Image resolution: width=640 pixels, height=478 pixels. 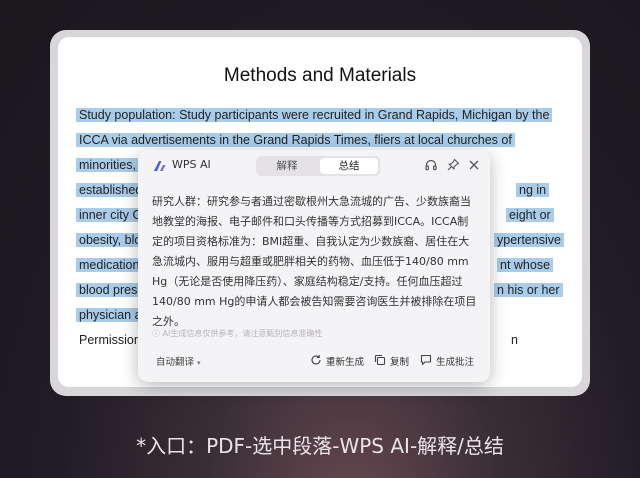 What do you see at coordinates (111, 190) in the screenshot?
I see `paragraph-line: established` at bounding box center [111, 190].